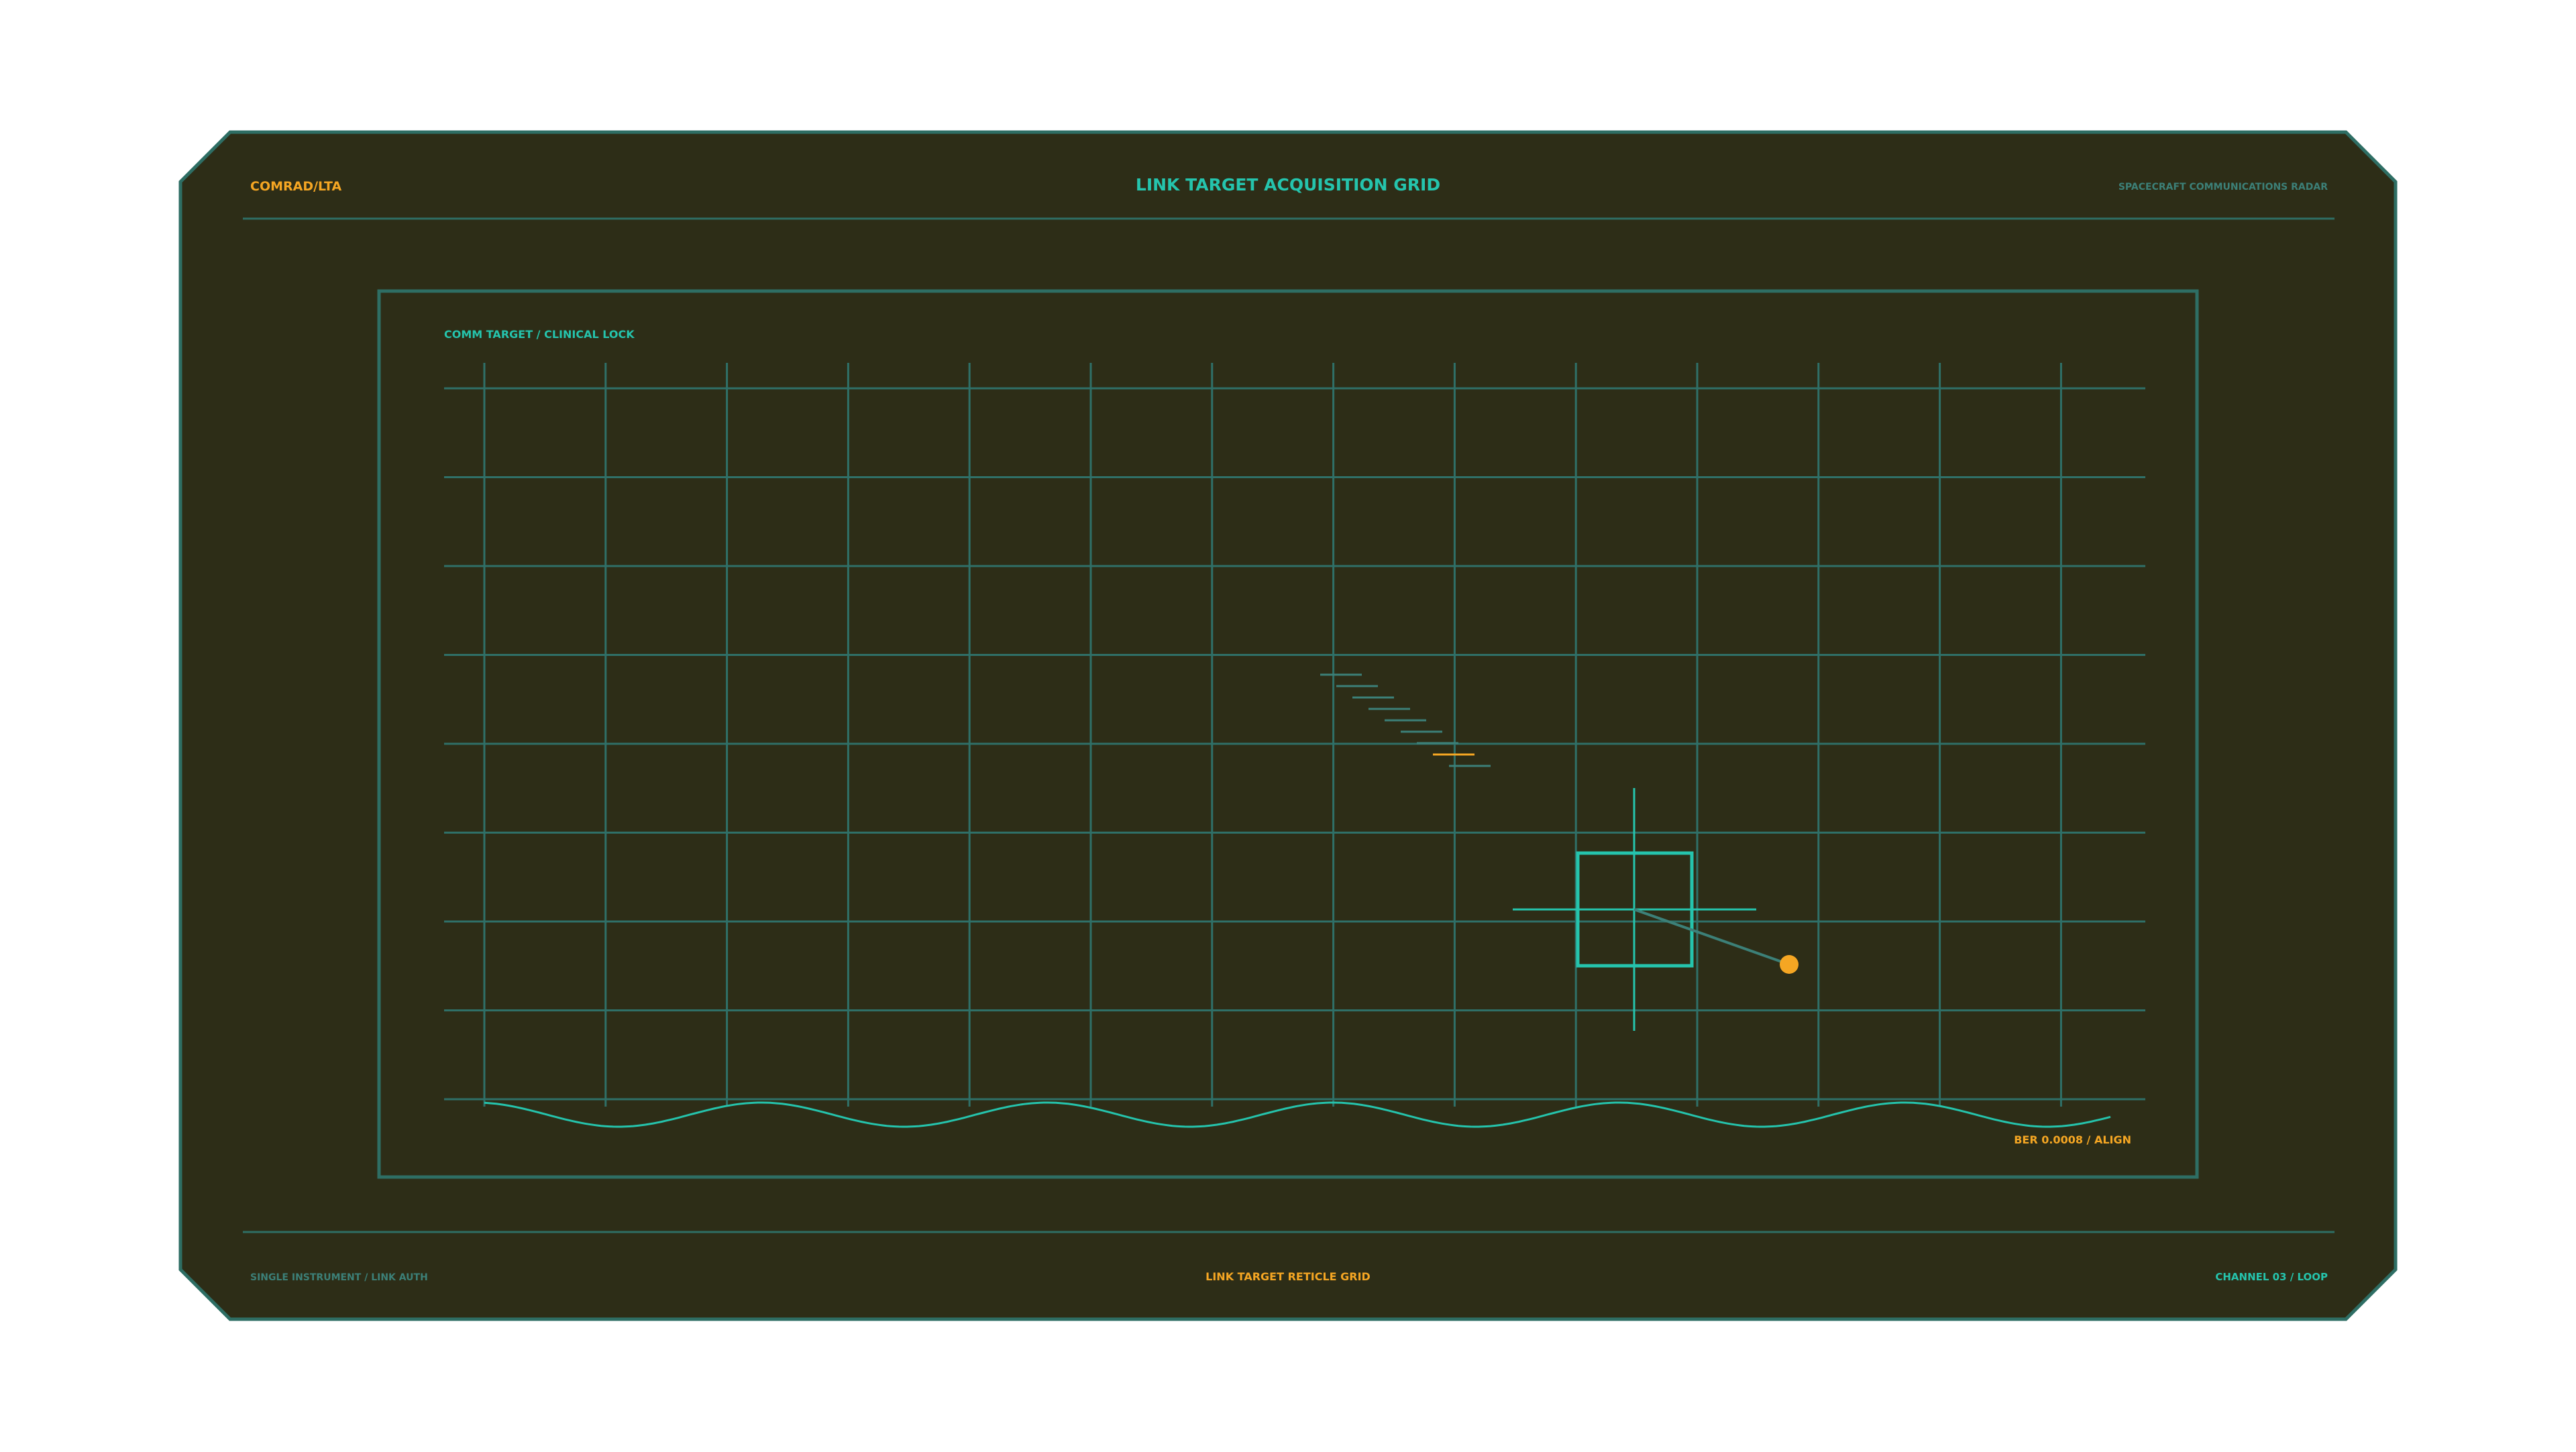 Image resolution: width=2576 pixels, height=1452 pixels. Describe the element at coordinates (1288, 1276) in the screenshot. I see `footer-center-label: LINK TARGET RETICLE GRID` at that location.